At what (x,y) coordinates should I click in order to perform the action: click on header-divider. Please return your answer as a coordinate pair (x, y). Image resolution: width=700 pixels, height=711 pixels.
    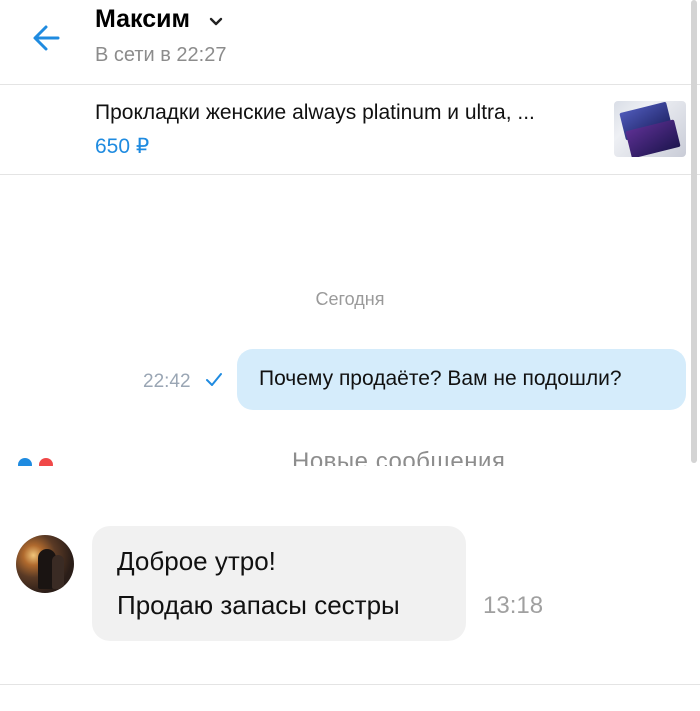
    Looking at the image, I should click on (350, 84).